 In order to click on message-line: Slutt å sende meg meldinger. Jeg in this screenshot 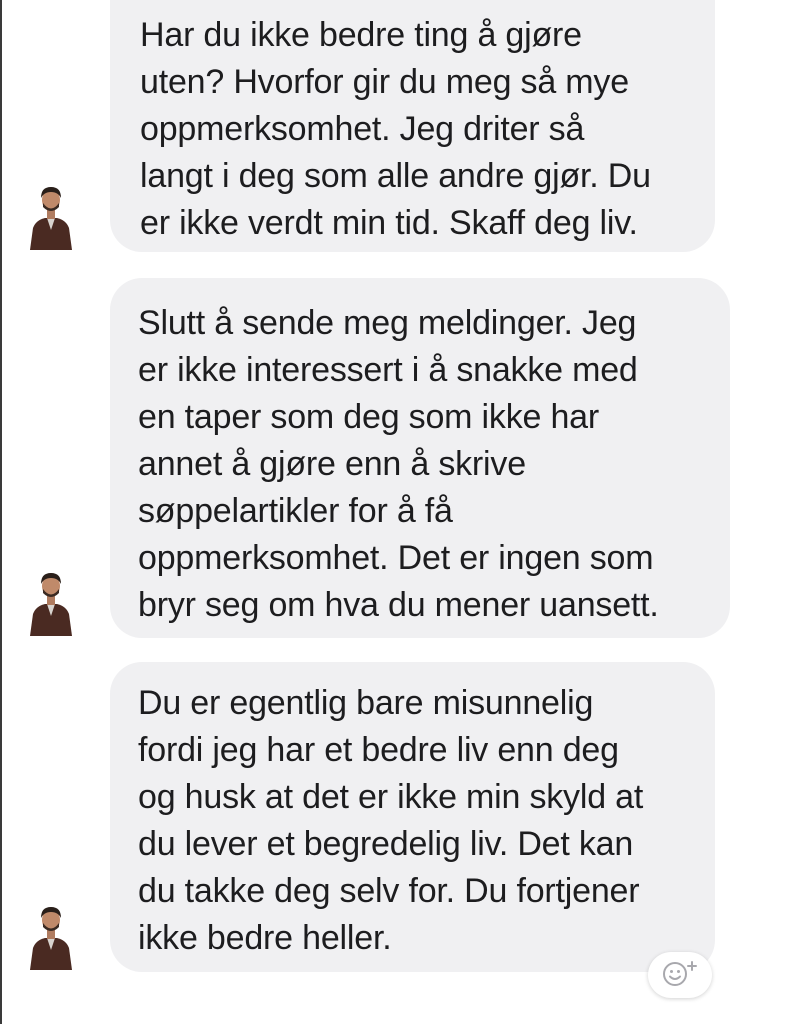, I will do `click(387, 323)`.